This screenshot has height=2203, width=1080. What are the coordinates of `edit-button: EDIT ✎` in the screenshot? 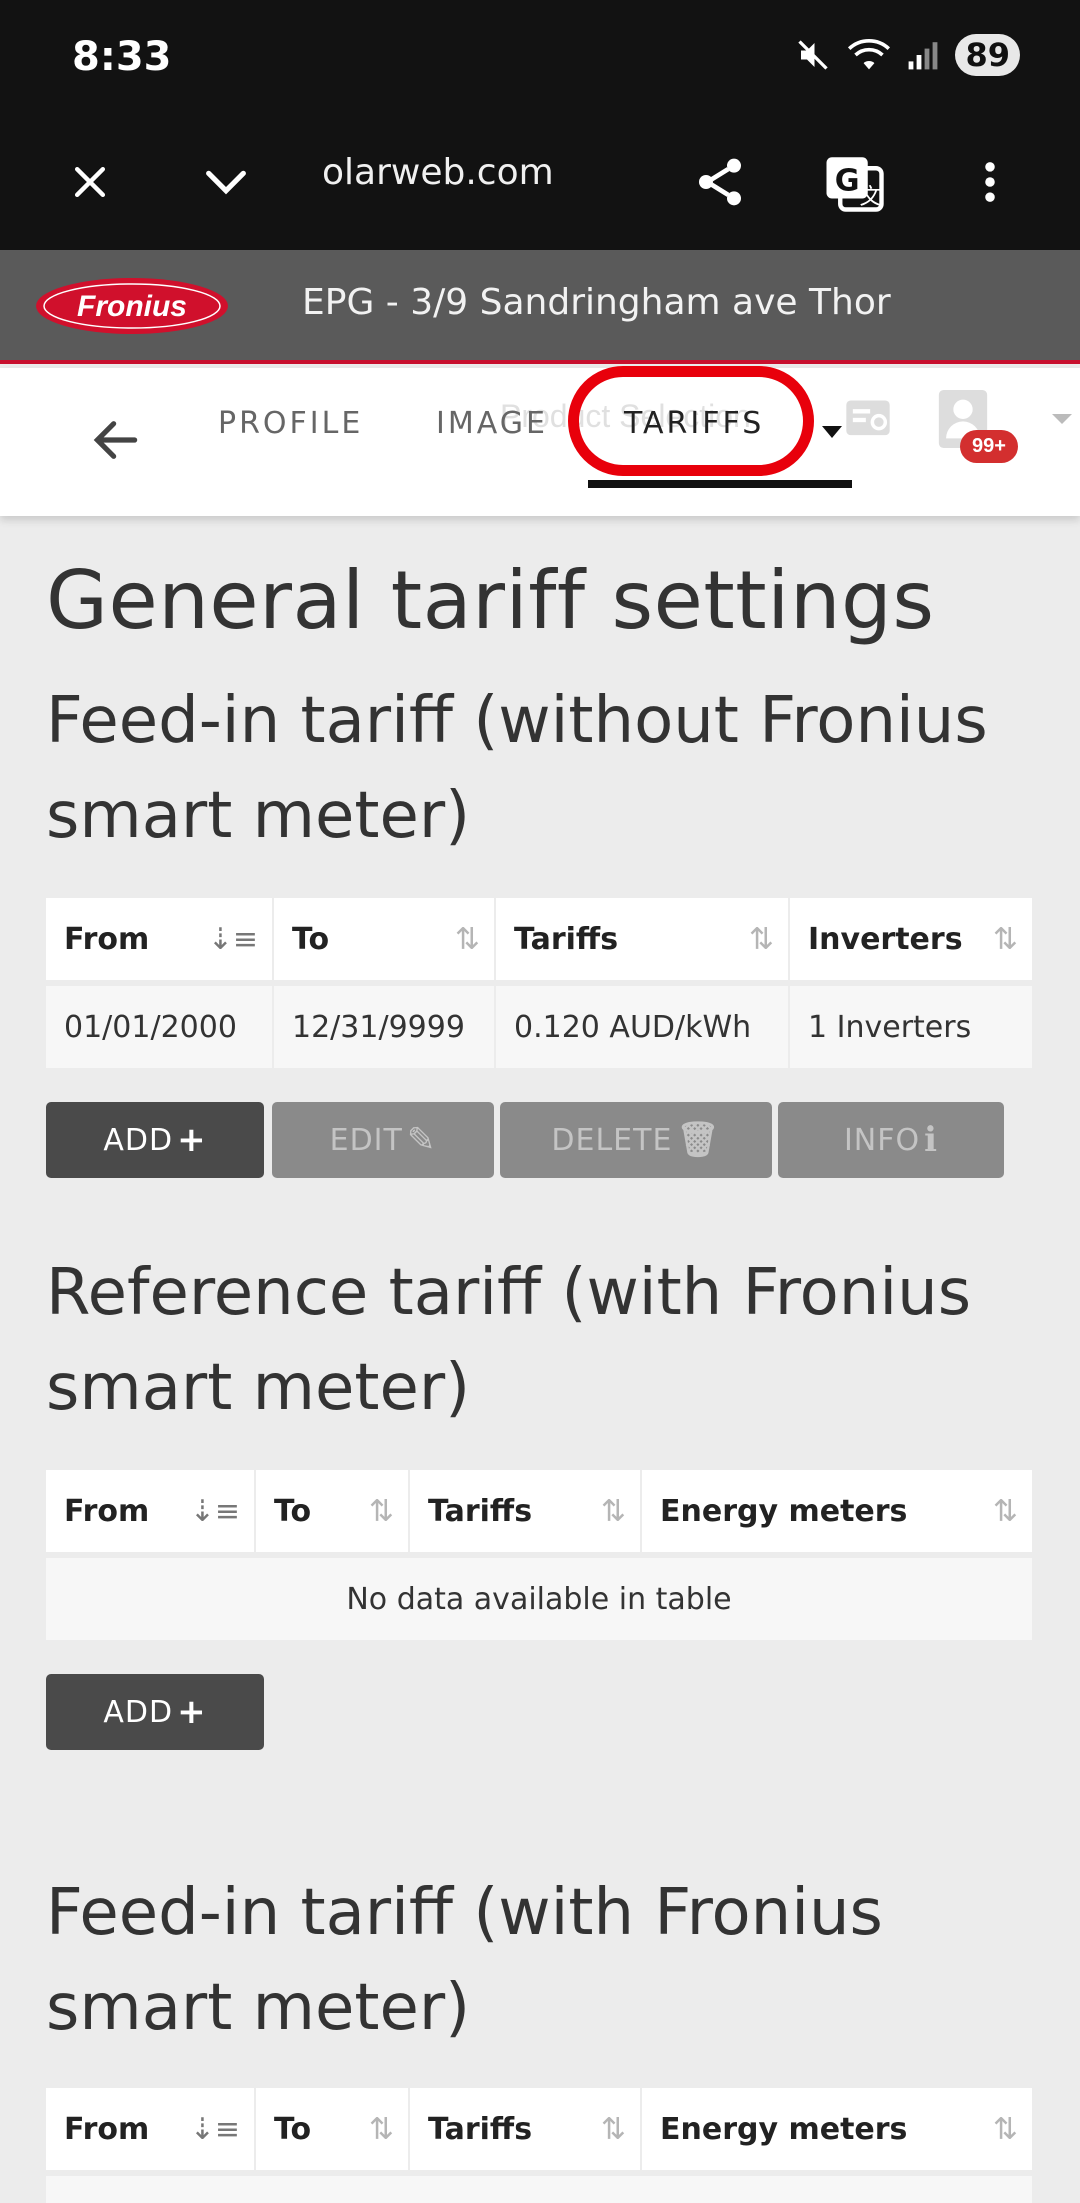 It's located at (383, 1140).